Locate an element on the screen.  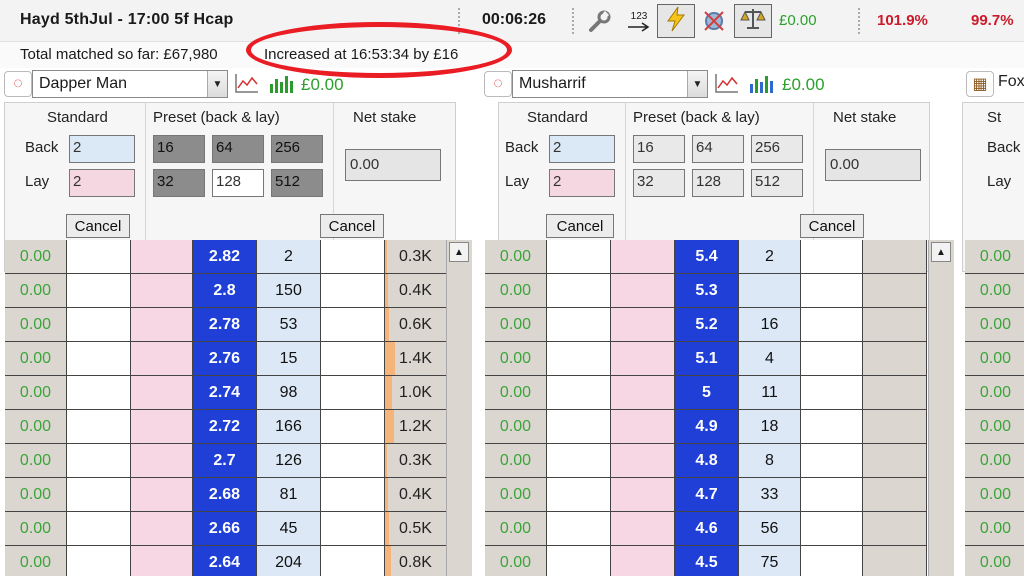
crossed-cog-icon is located at coordinates (714, 21).